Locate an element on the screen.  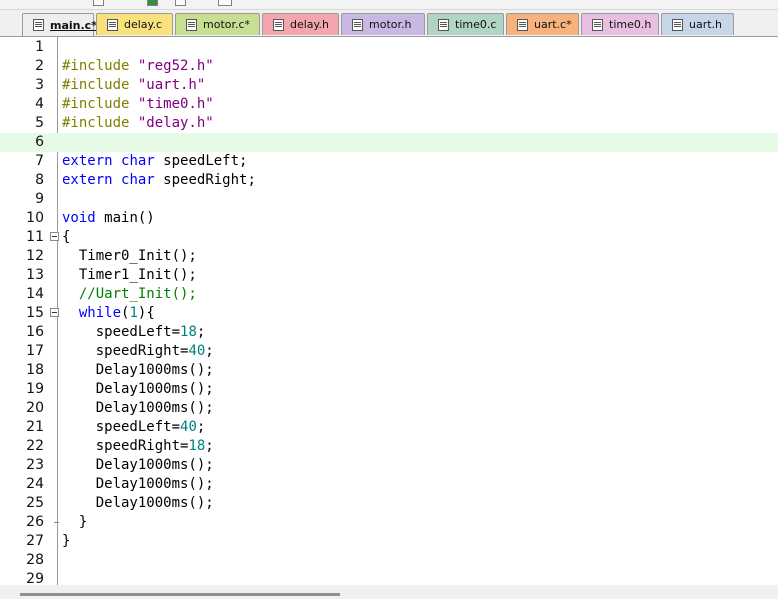
code-line: 8 extern char speedRight; is located at coordinates (389, 180).